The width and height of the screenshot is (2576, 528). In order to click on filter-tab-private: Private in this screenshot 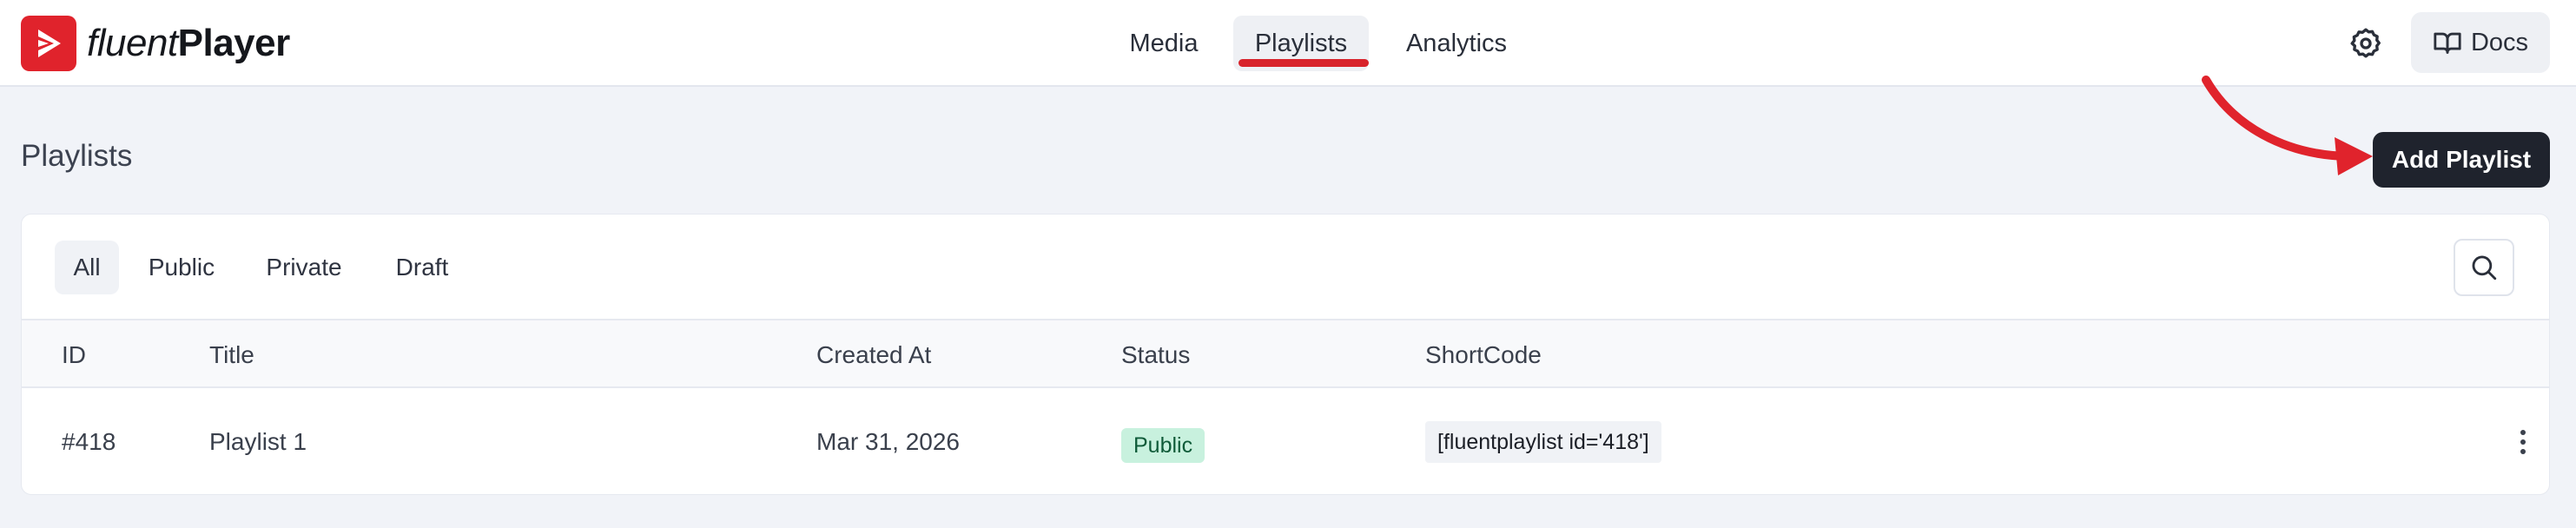, I will do `click(304, 268)`.